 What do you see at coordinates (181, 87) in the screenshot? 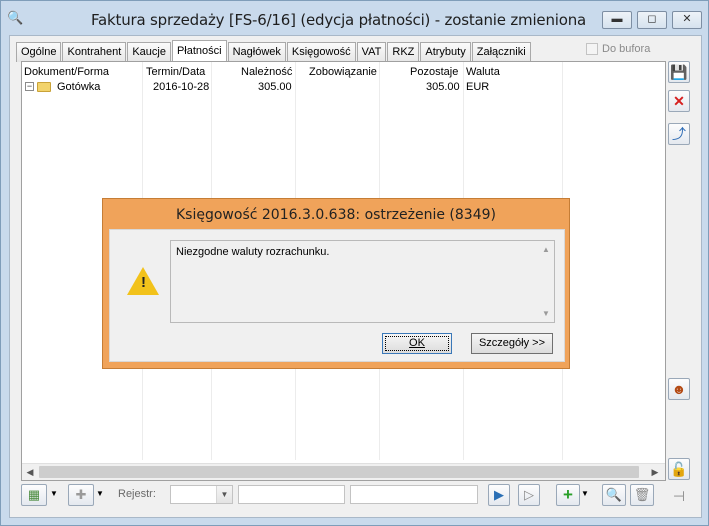
I see `cell-termin: 2016-10-28` at bounding box center [181, 87].